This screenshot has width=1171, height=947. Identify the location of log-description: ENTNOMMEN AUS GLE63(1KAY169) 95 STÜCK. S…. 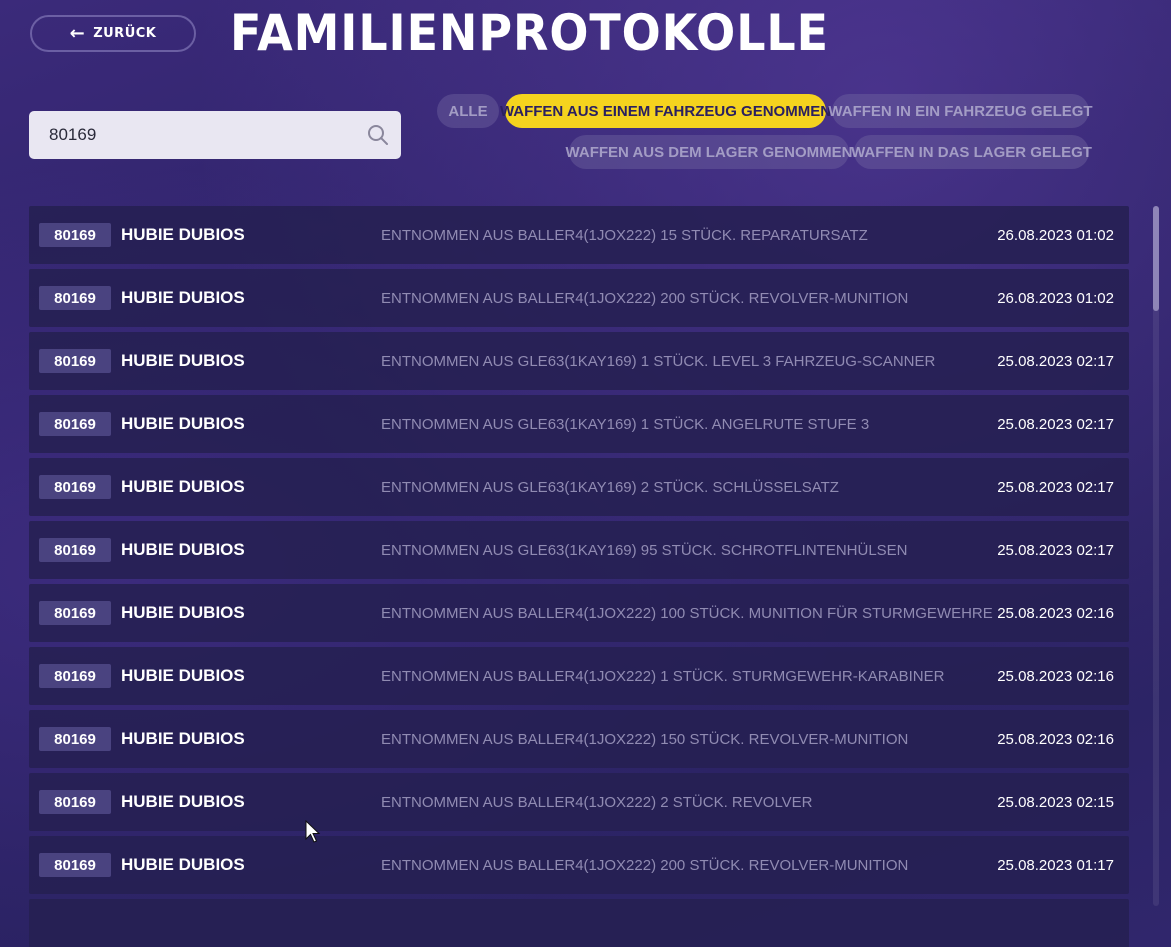
(644, 550).